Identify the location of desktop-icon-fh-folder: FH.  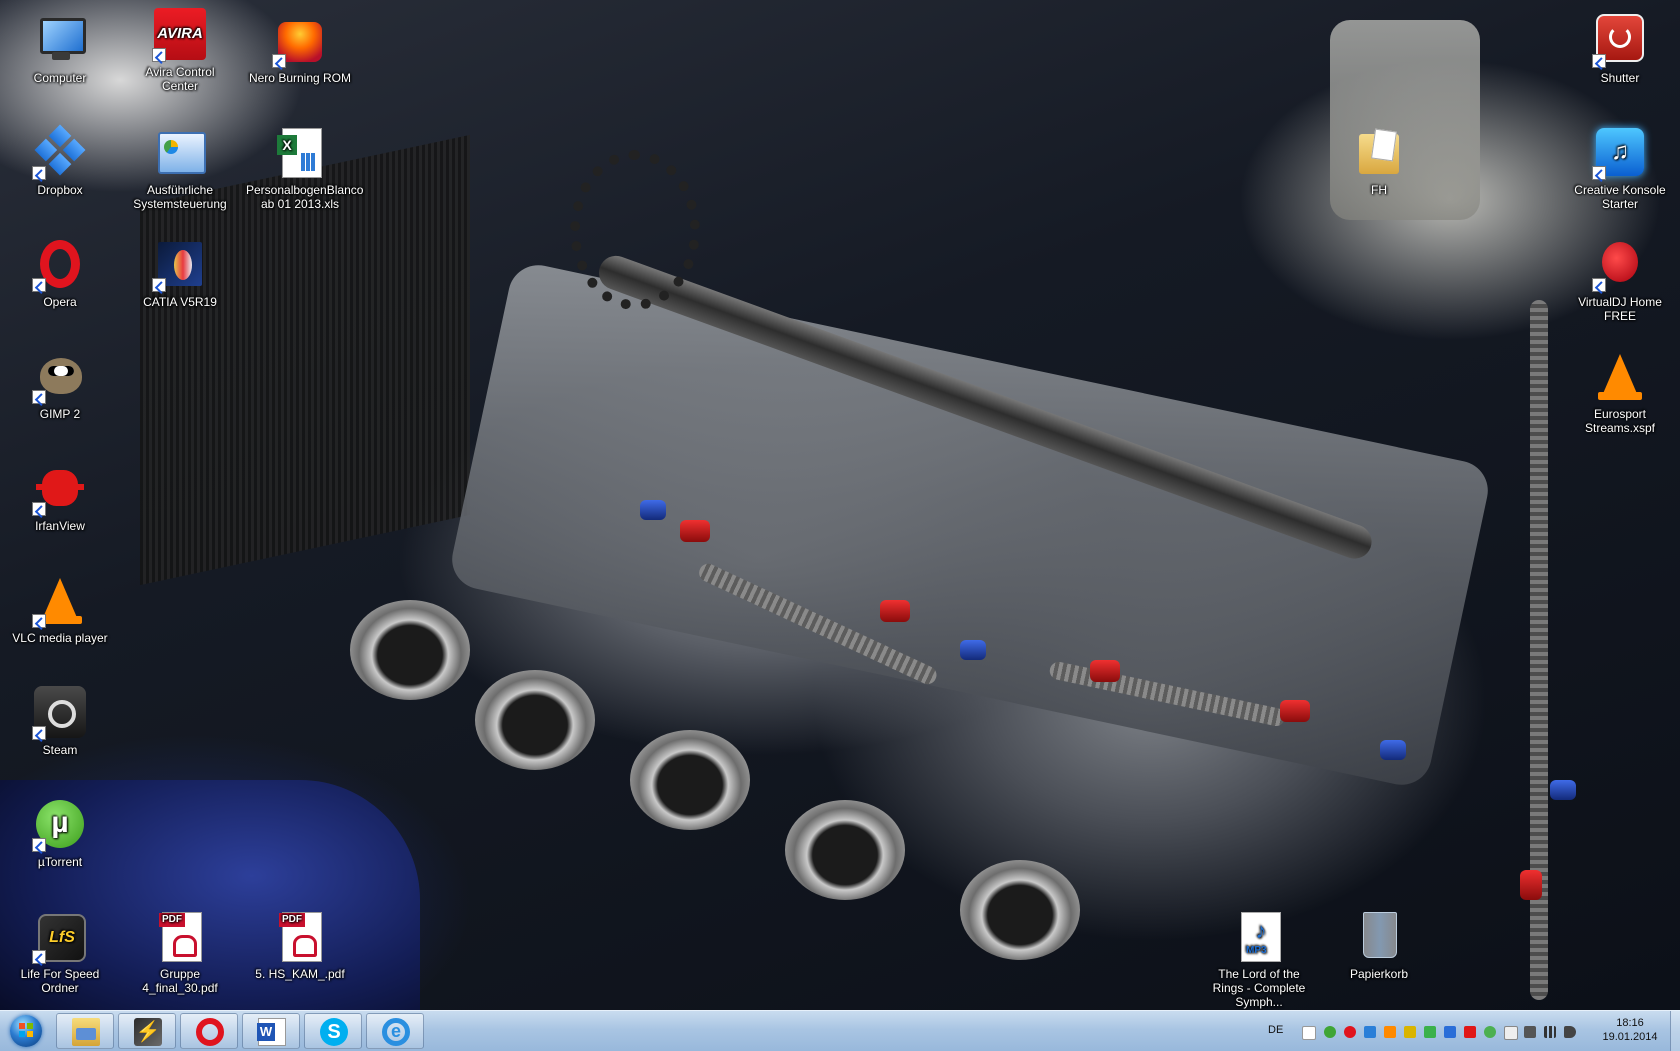
(1379, 160).